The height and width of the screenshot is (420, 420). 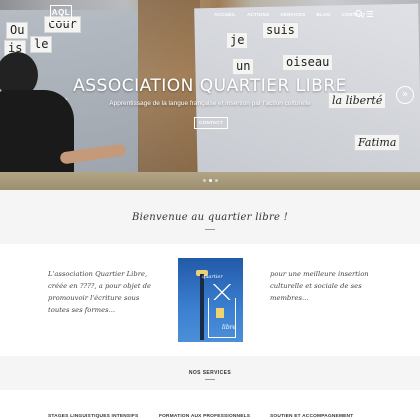 I want to click on service-item: SOUTIEN ET ACCOMPAGNEMENT, so click(x=311, y=416).